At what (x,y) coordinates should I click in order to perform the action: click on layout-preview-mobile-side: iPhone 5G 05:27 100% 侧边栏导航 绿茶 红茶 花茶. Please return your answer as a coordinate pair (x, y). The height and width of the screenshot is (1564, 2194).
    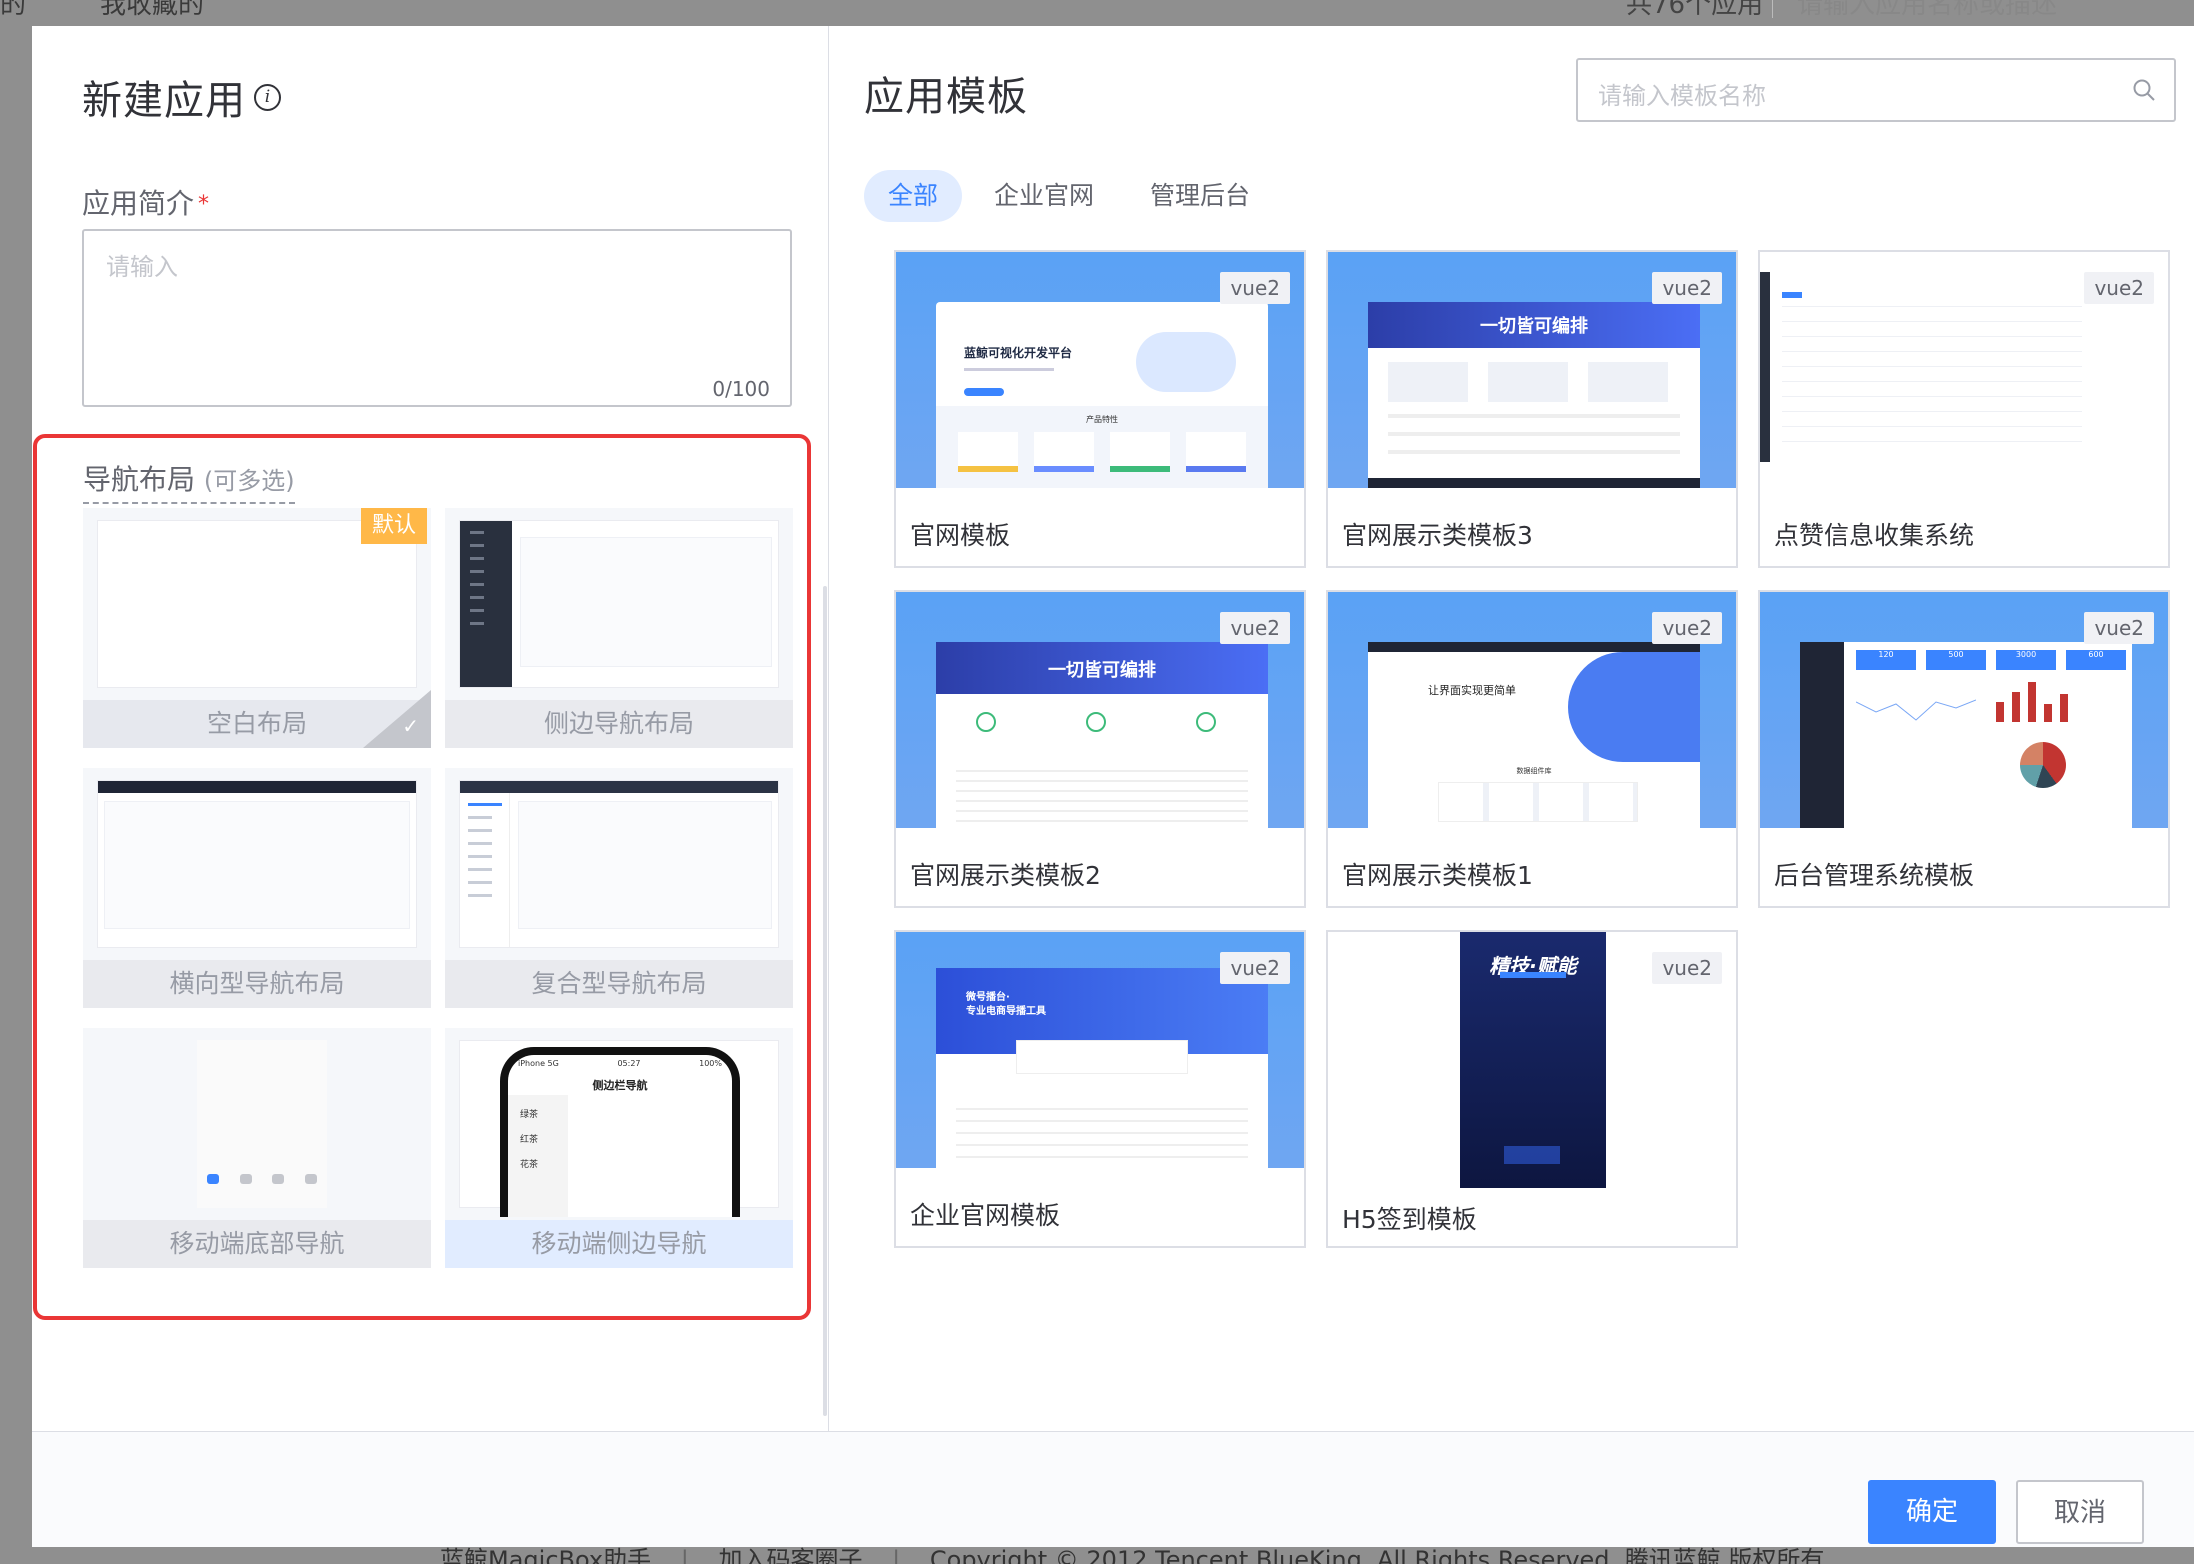
    Looking at the image, I should click on (619, 1128).